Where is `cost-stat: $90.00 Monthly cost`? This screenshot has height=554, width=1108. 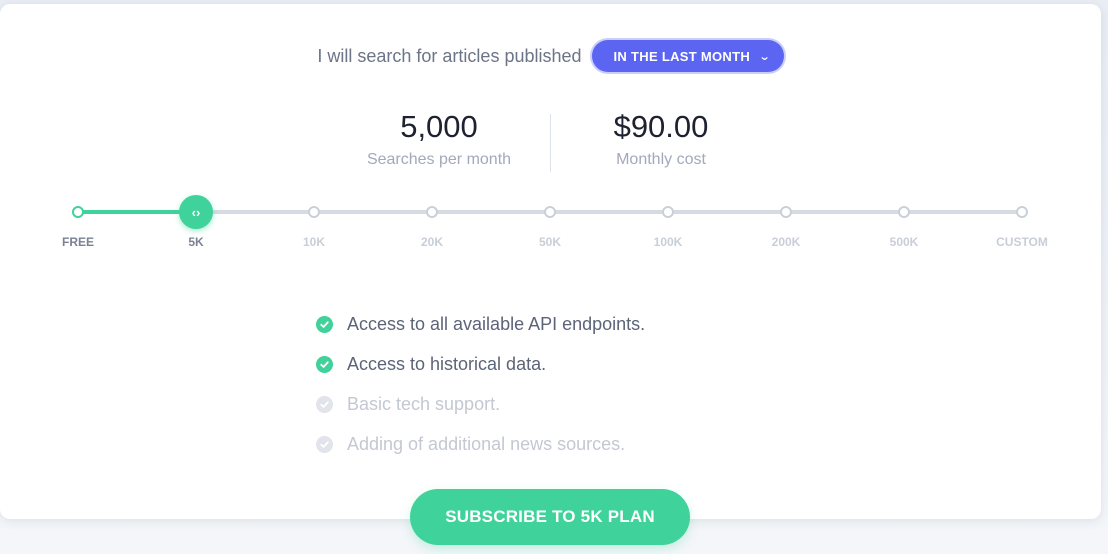 cost-stat: $90.00 Monthly cost is located at coordinates (661, 138).